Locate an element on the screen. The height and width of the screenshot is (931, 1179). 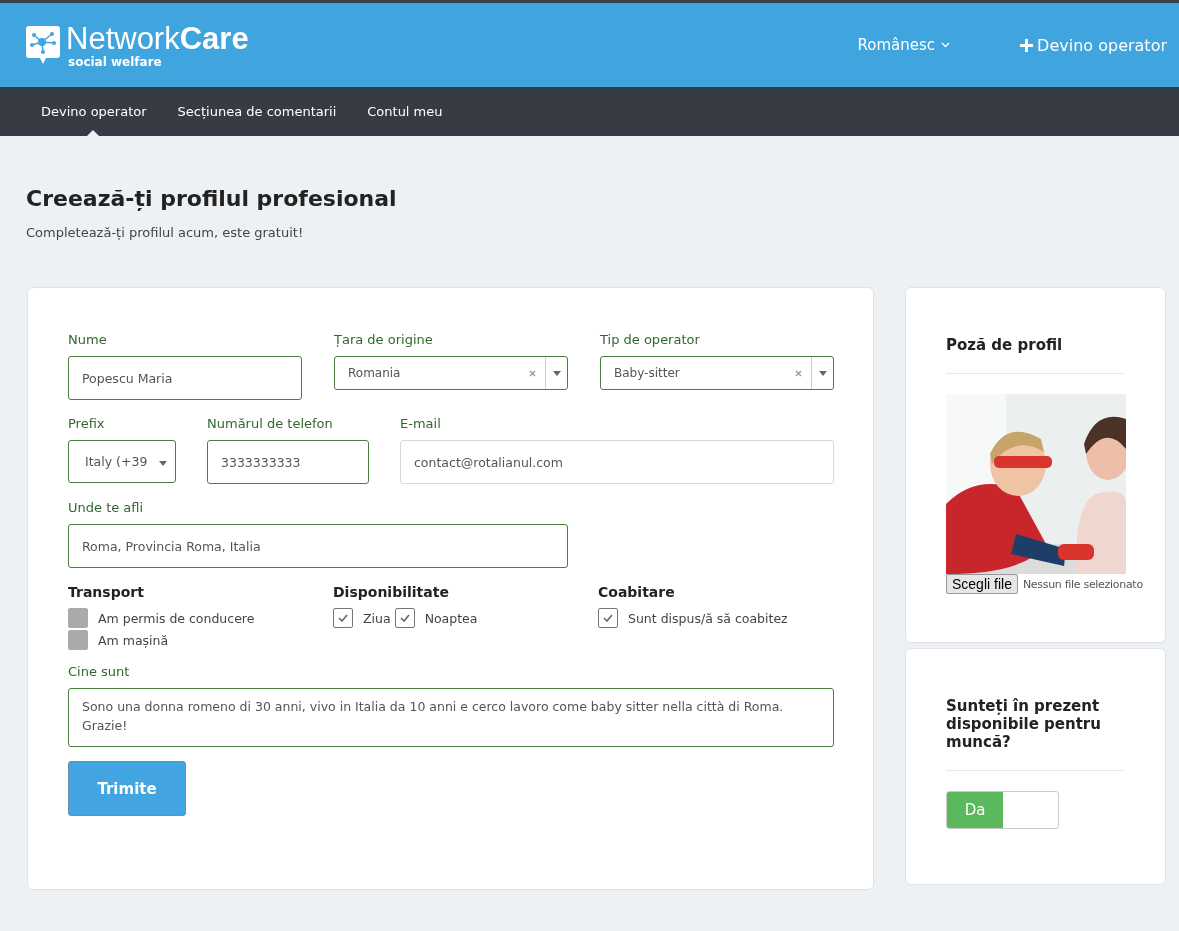
chevron-down-icon is located at coordinates (946, 45).